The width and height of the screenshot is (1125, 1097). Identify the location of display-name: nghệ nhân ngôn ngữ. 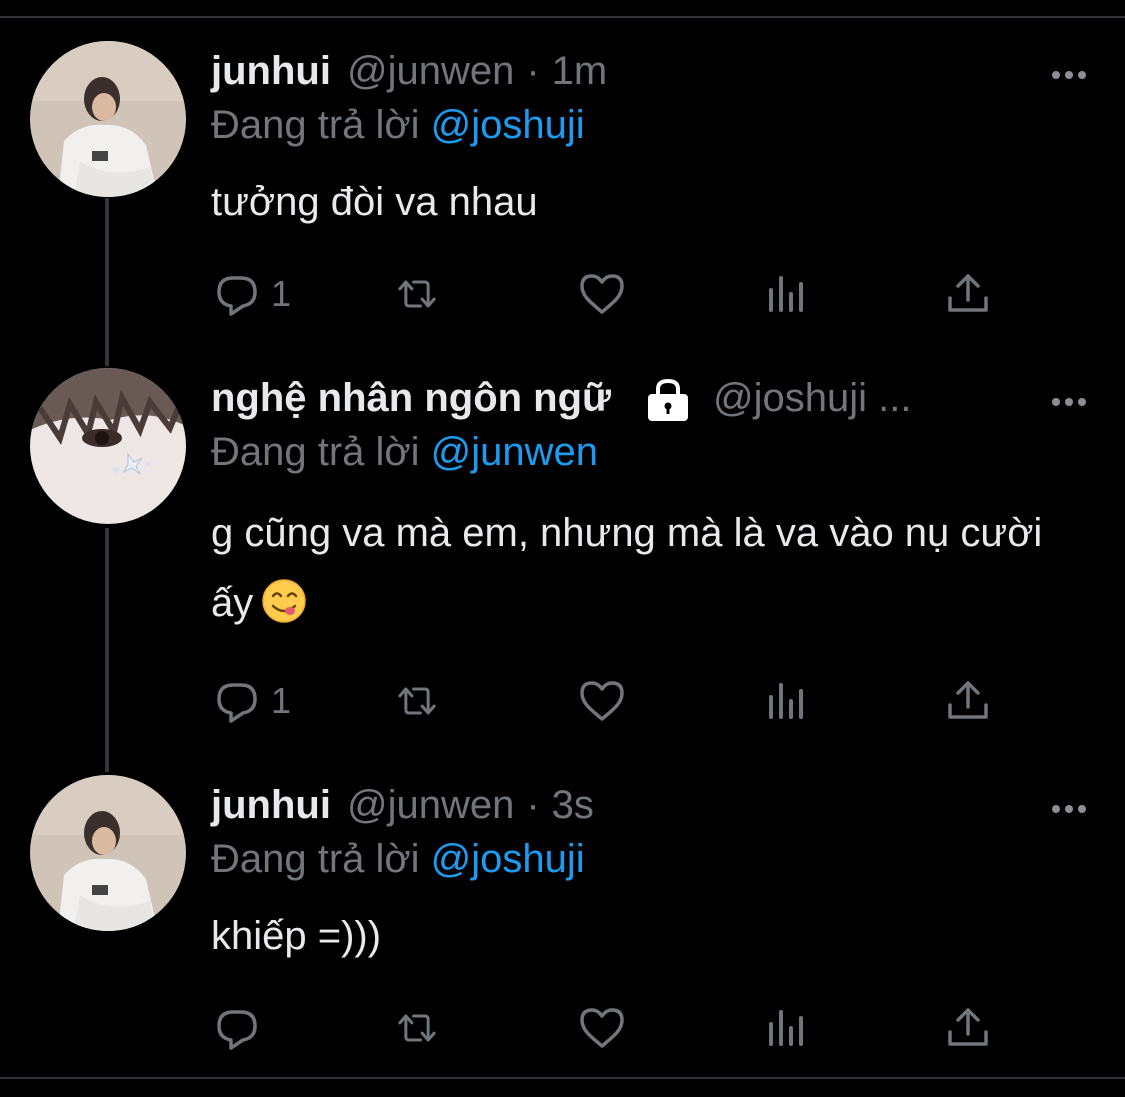
(411, 398).